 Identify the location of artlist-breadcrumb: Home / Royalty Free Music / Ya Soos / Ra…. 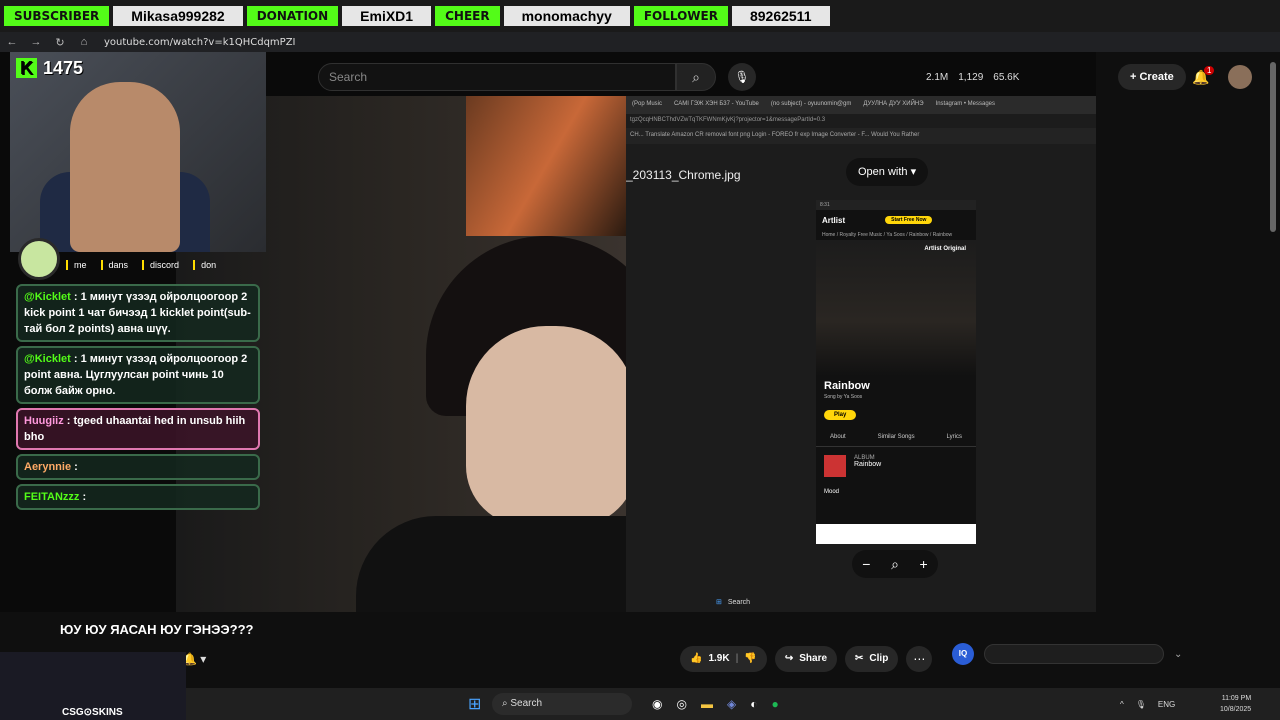
(887, 235).